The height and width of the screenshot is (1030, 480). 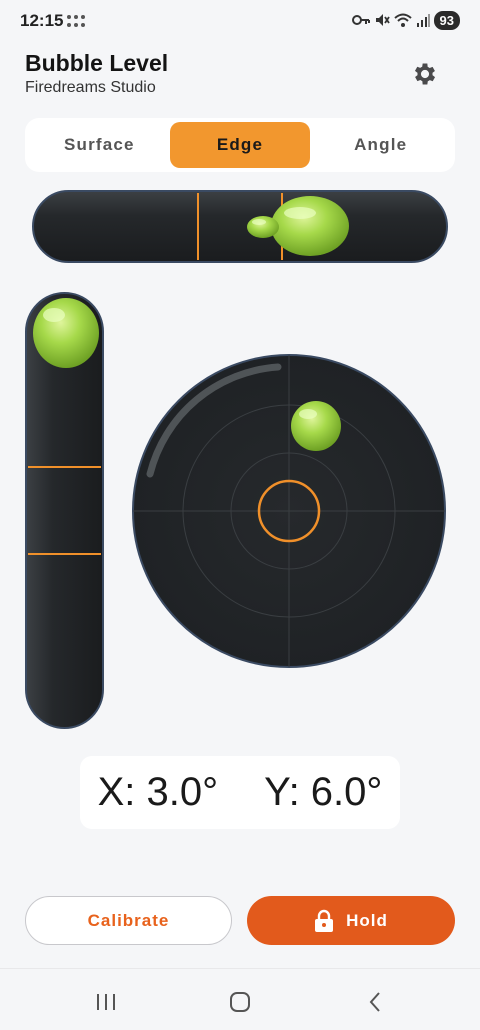 I want to click on calibrate-label: Calibrate, so click(x=128, y=920).